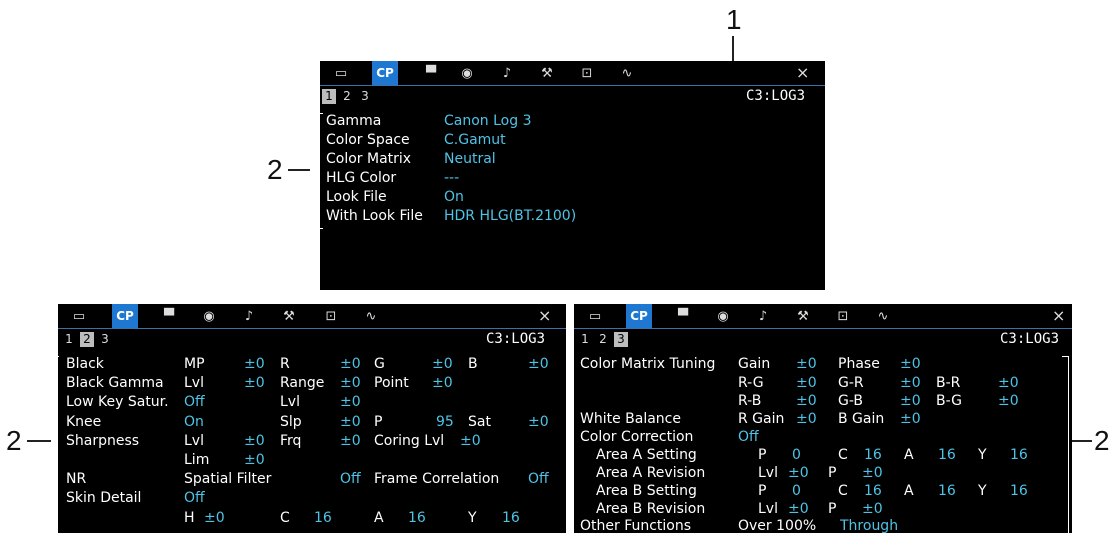  What do you see at coordinates (806, 383) in the screenshot?
I see `row-rg-val: ±0` at bounding box center [806, 383].